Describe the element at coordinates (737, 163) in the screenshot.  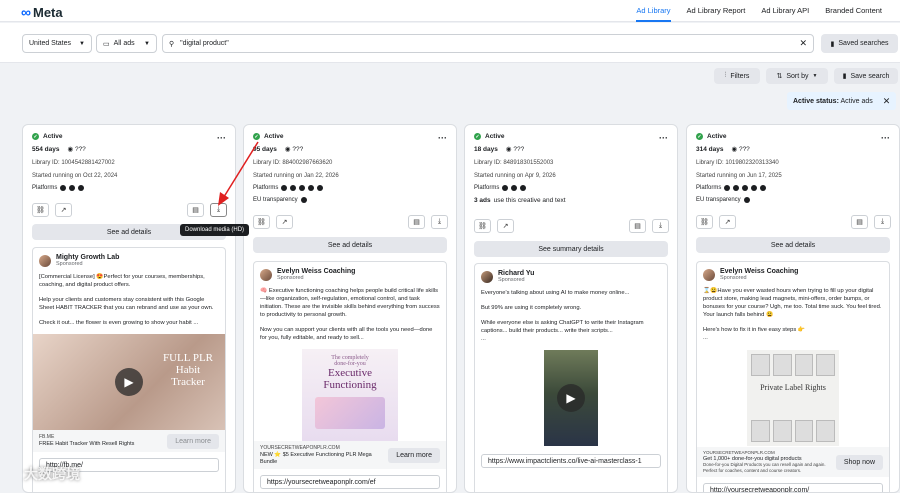
I see `library-id: Library ID: 1019802320313340` at that location.